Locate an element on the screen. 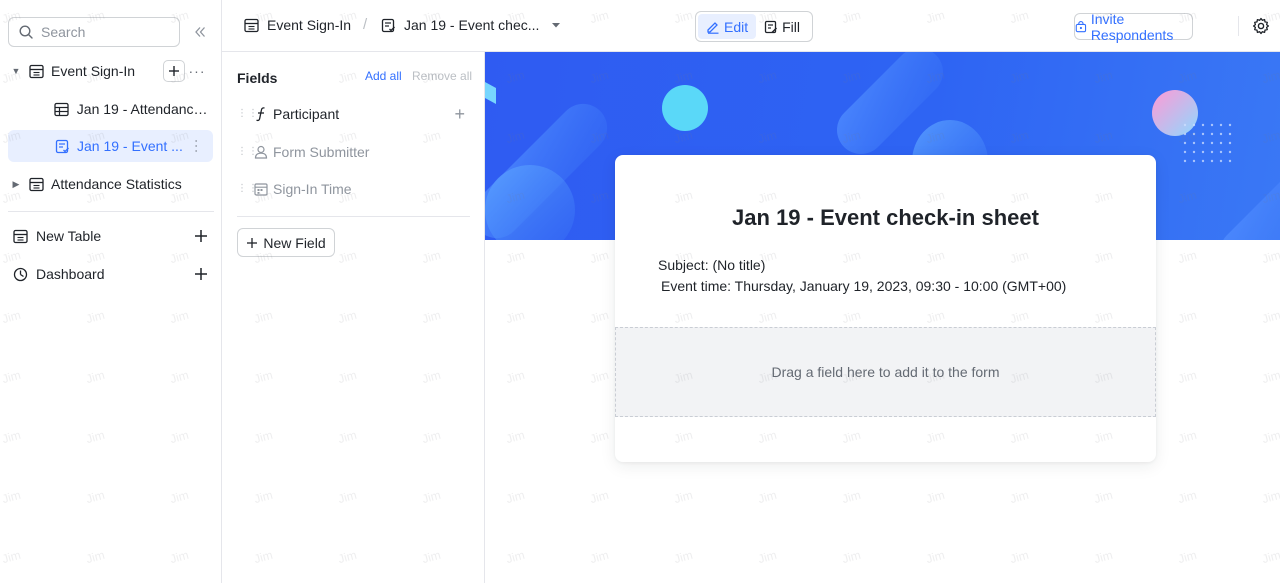  fill-form-icon is located at coordinates (771, 26).